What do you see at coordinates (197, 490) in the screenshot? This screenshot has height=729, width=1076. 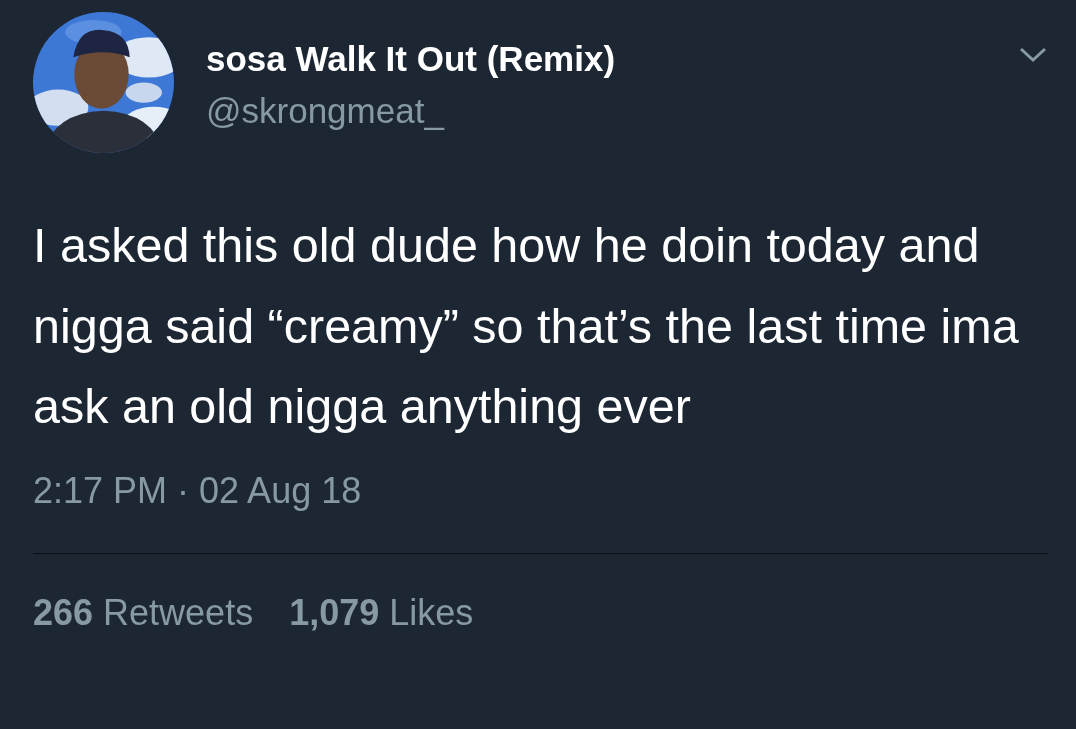 I see `tweet-timestamp: 2:17 PM · 02 Aug 18` at bounding box center [197, 490].